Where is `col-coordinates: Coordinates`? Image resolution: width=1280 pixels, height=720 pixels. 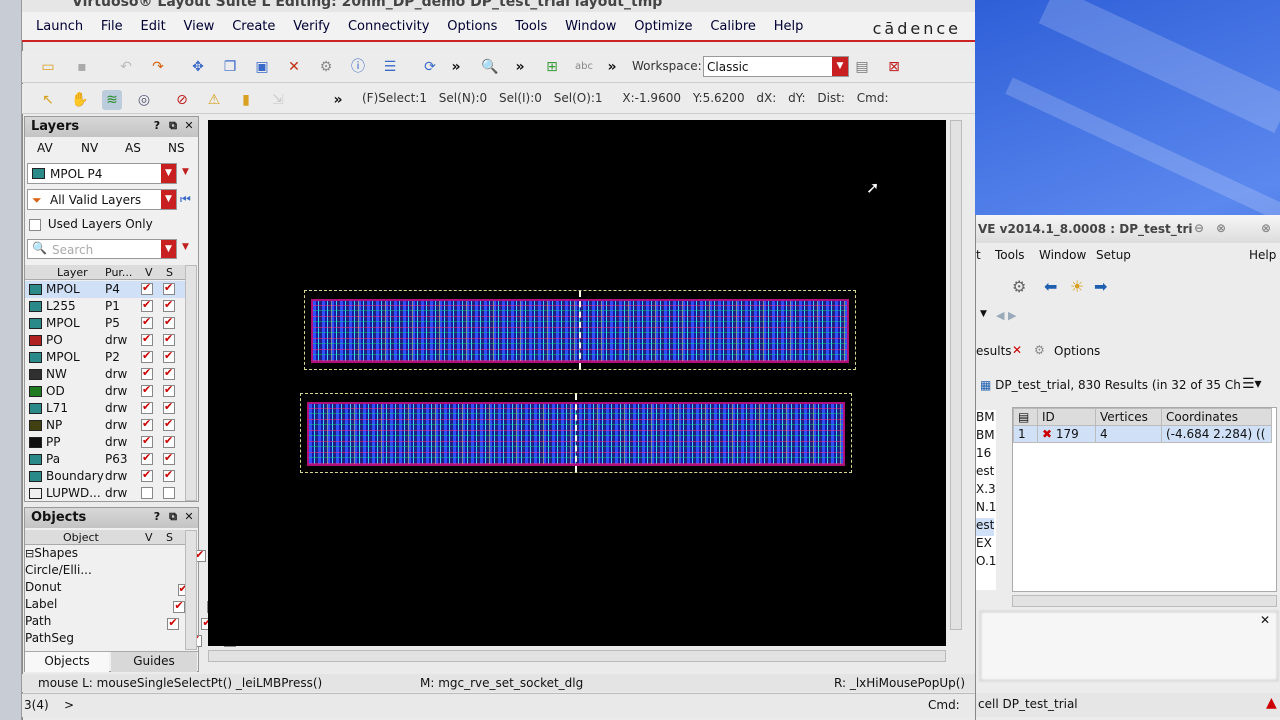 col-coordinates: Coordinates is located at coordinates (1216, 417).